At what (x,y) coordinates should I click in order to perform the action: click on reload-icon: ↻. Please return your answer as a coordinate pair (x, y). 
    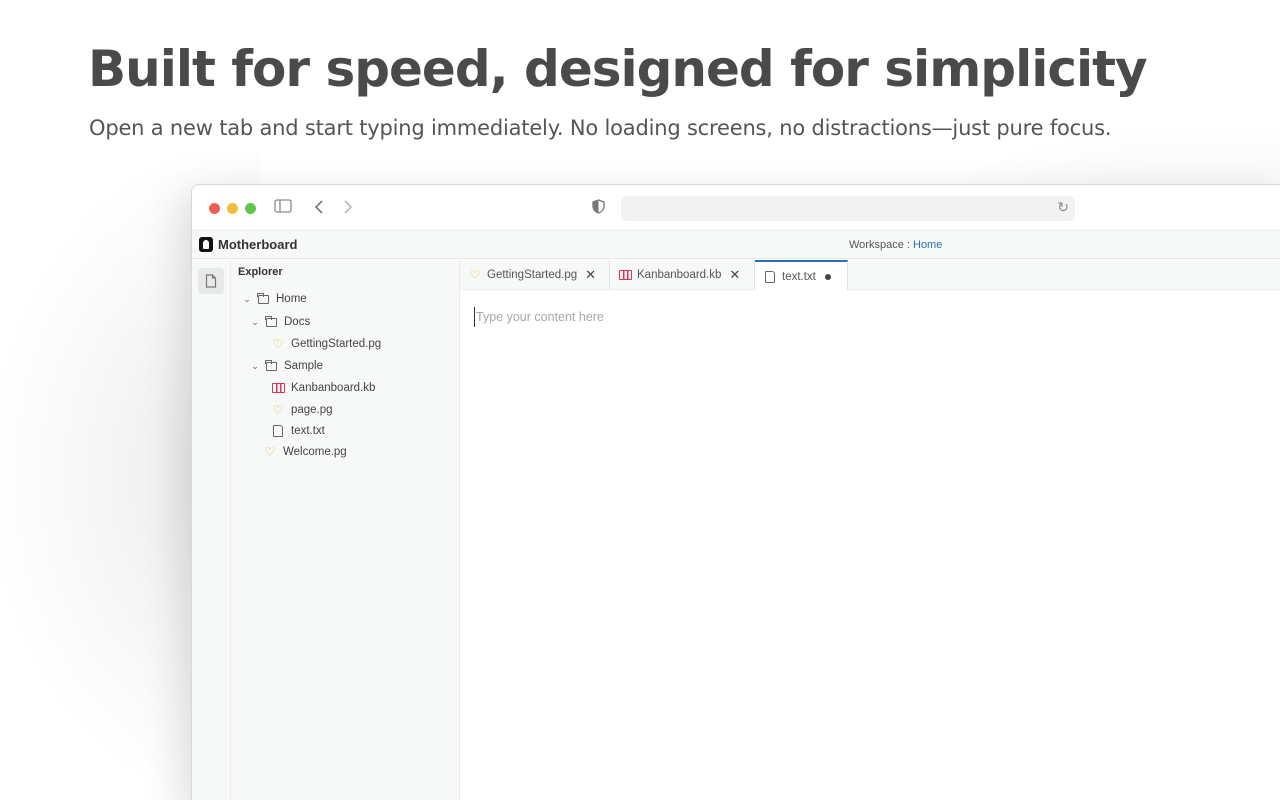
    Looking at the image, I should click on (1063, 207).